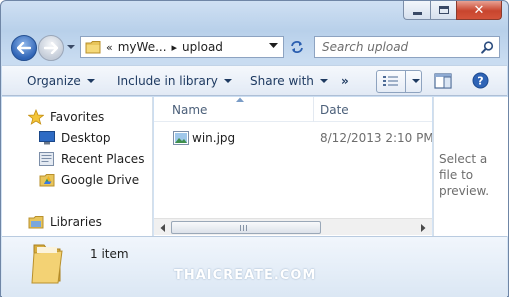  Describe the element at coordinates (54, 81) in the screenshot. I see `organize-label: Organize` at that location.